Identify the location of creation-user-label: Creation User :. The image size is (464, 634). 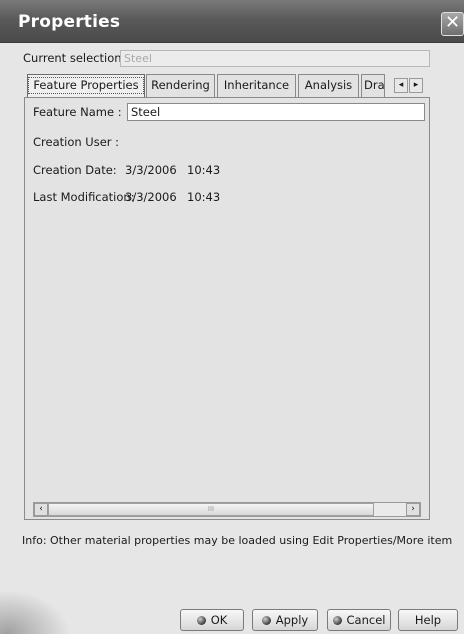
(76, 142).